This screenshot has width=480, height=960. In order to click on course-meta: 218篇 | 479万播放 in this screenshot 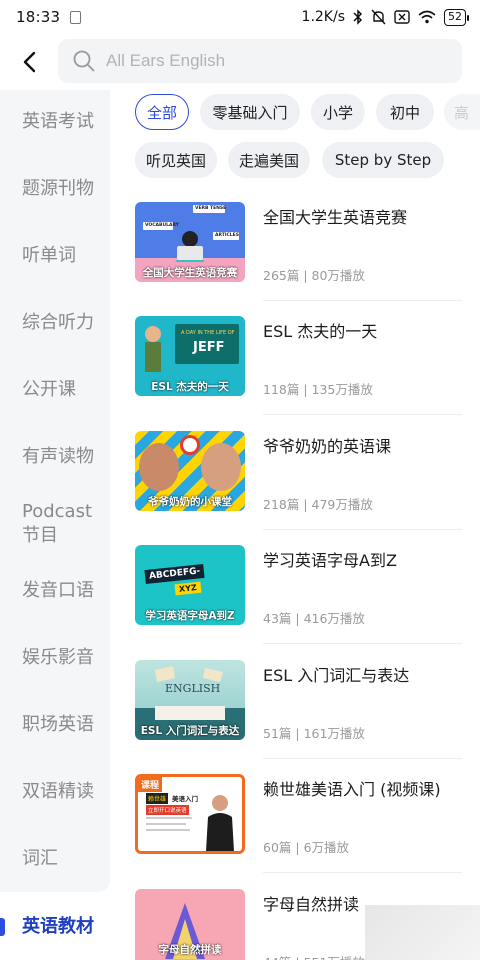, I will do `click(318, 504)`.